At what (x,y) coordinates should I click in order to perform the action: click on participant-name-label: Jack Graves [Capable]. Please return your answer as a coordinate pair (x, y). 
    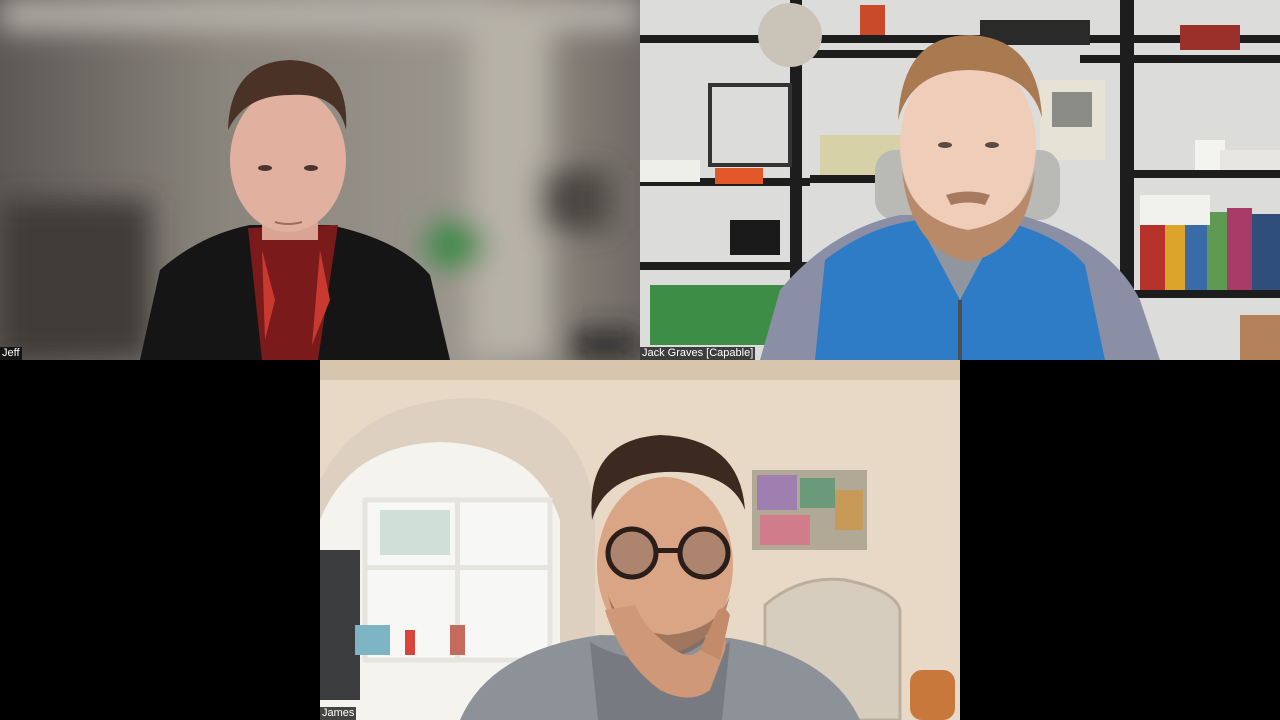
    Looking at the image, I should click on (698, 353).